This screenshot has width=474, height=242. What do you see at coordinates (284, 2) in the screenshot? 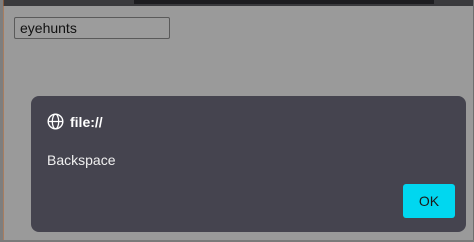
I see `address-bar-strip` at bounding box center [284, 2].